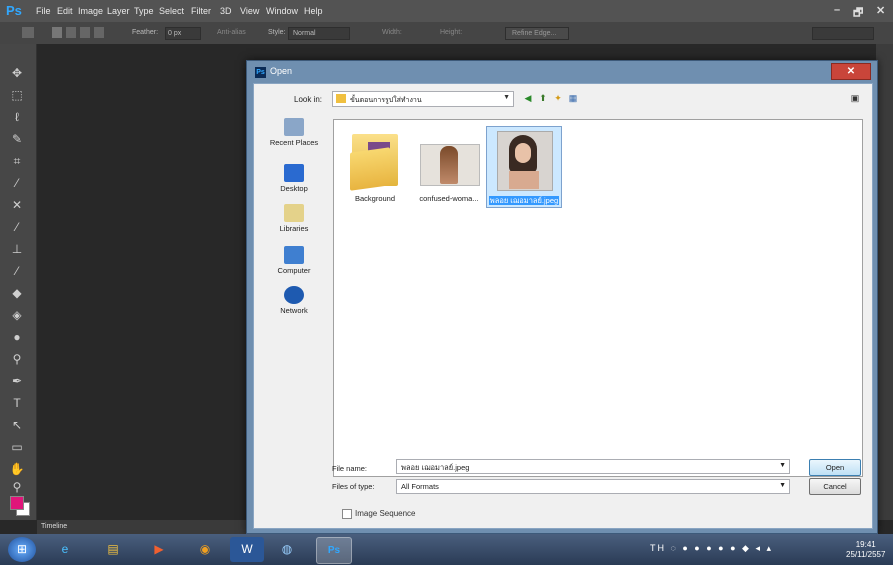  Describe the element at coordinates (226, 11) in the screenshot. I see `menu-3d: 3D` at that location.